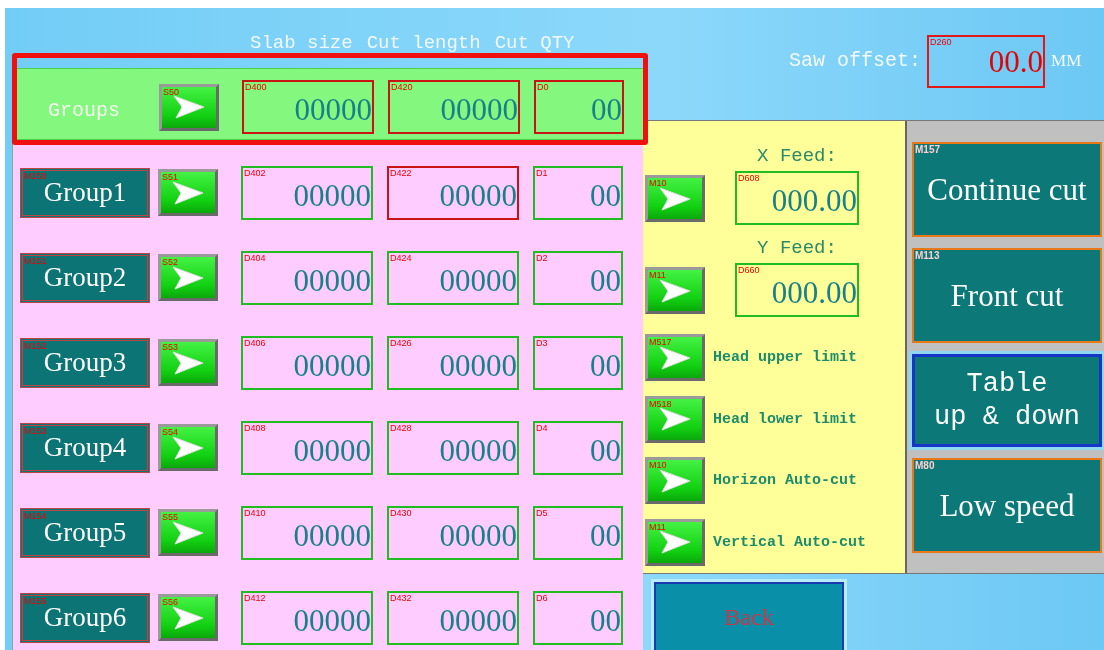  What do you see at coordinates (401, 597) in the screenshot?
I see `address-tag: D432` at bounding box center [401, 597].